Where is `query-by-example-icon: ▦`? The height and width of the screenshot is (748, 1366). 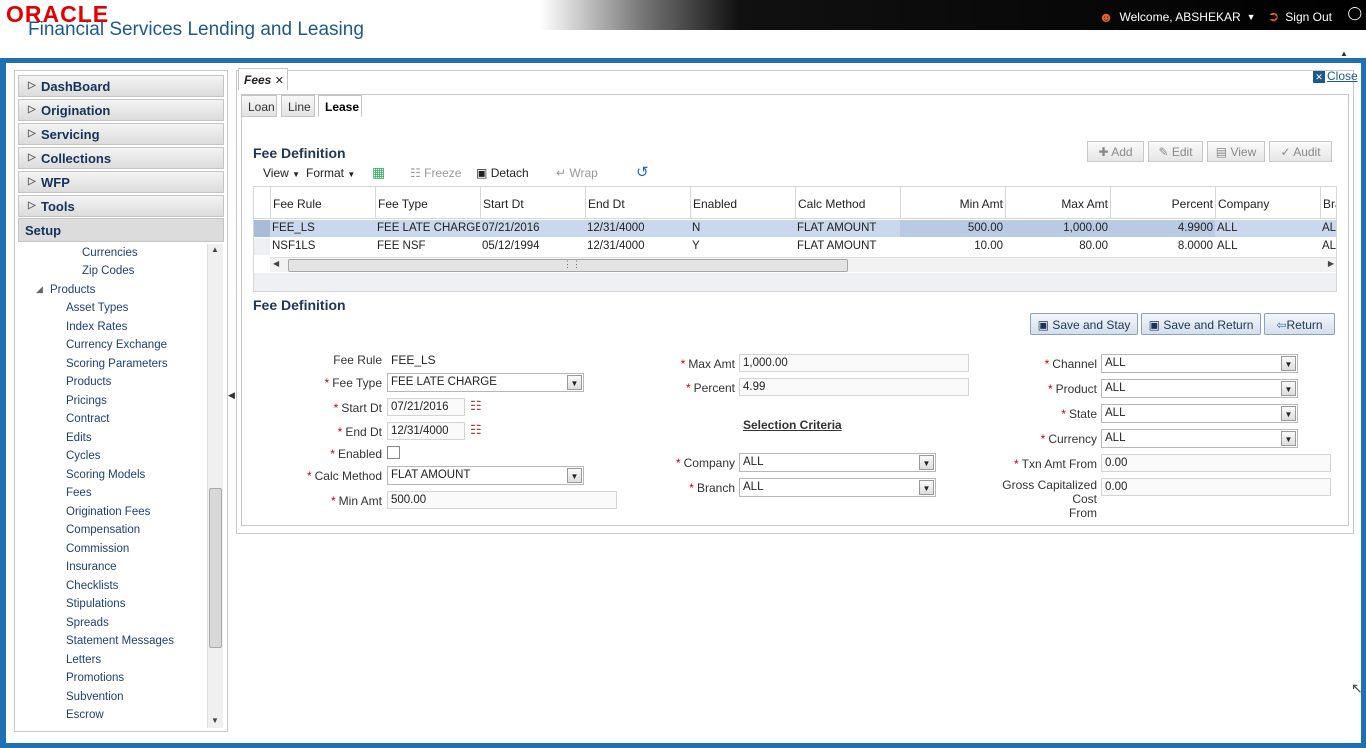 query-by-example-icon: ▦ is located at coordinates (378, 172).